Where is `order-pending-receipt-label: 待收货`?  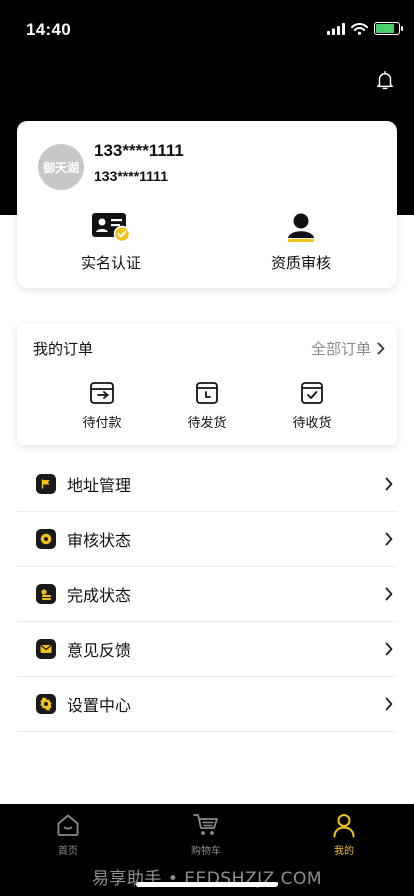 order-pending-receipt-label: 待收货 is located at coordinates (312, 423).